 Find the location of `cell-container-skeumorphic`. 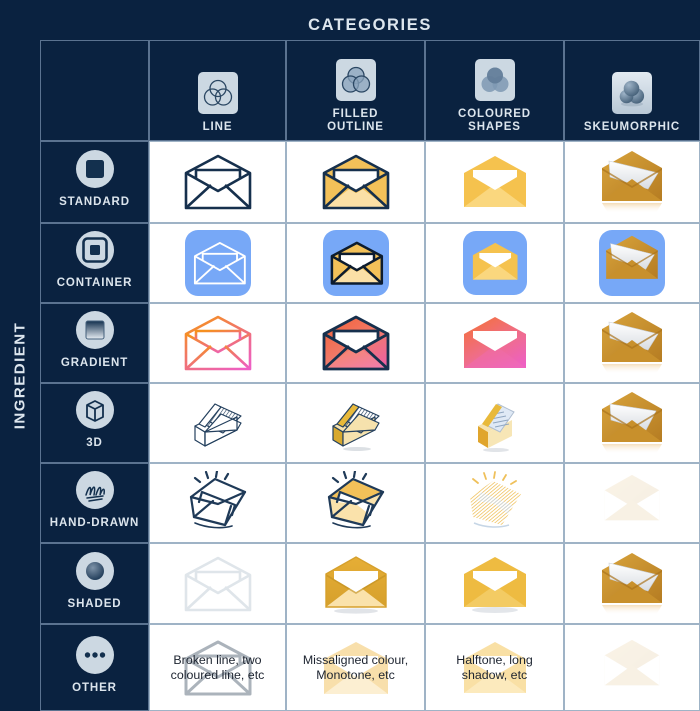

cell-container-skeumorphic is located at coordinates (632, 263).